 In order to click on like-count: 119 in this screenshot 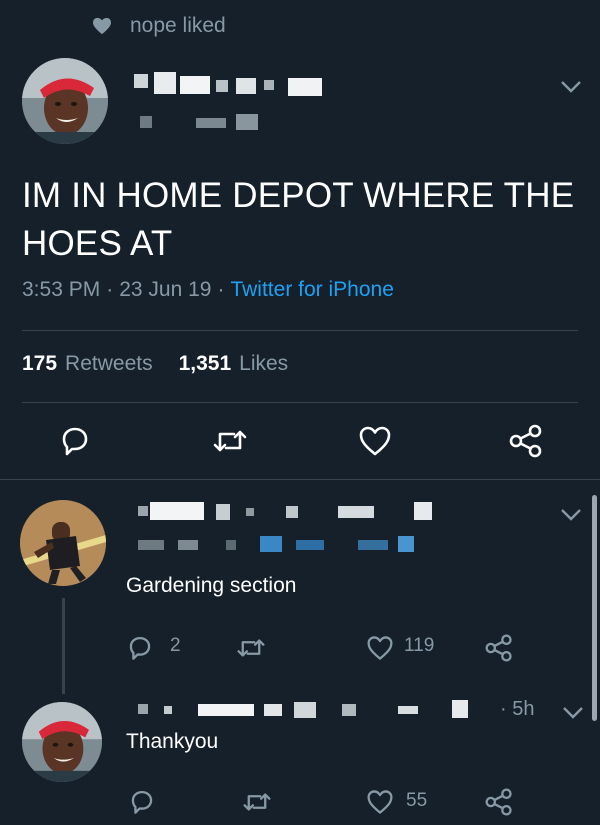, I will do `click(419, 645)`.